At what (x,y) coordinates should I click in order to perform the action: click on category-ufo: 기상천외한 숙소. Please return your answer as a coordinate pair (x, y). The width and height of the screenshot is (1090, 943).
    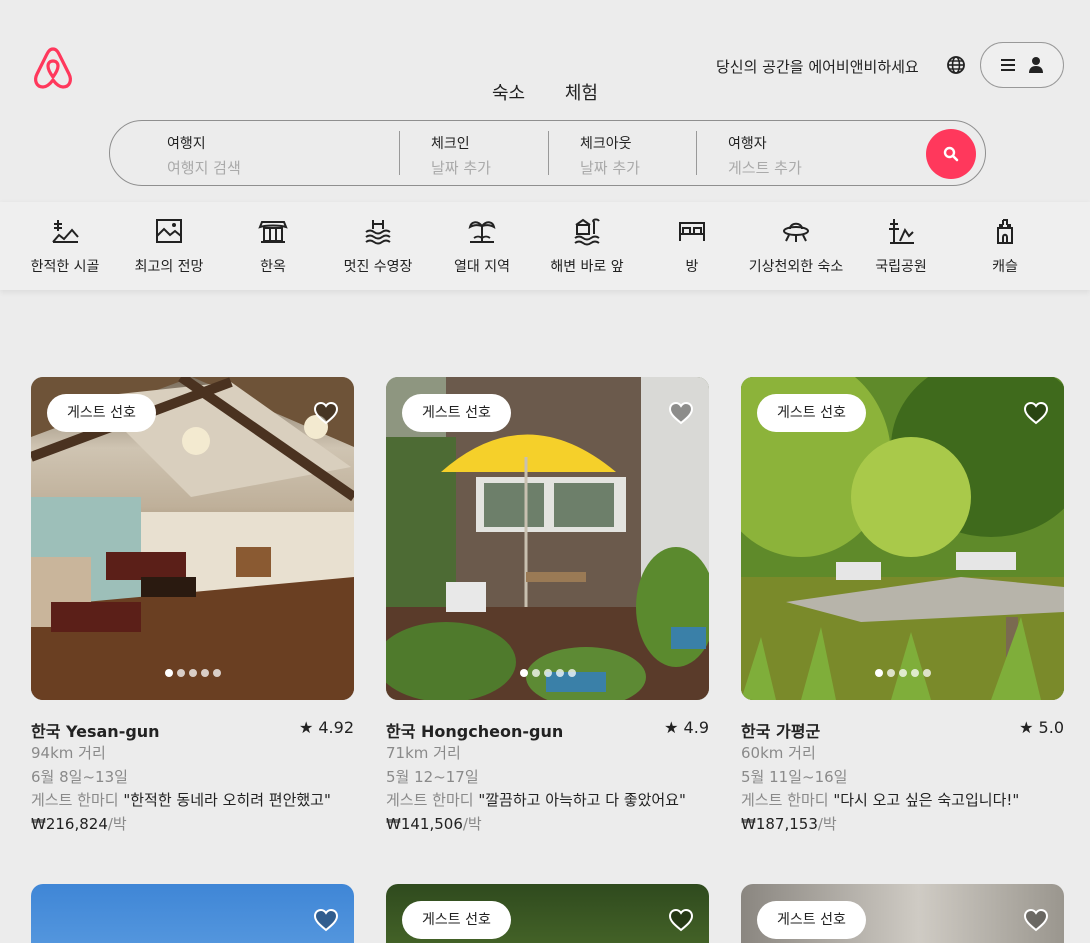
    Looking at the image, I should click on (796, 246).